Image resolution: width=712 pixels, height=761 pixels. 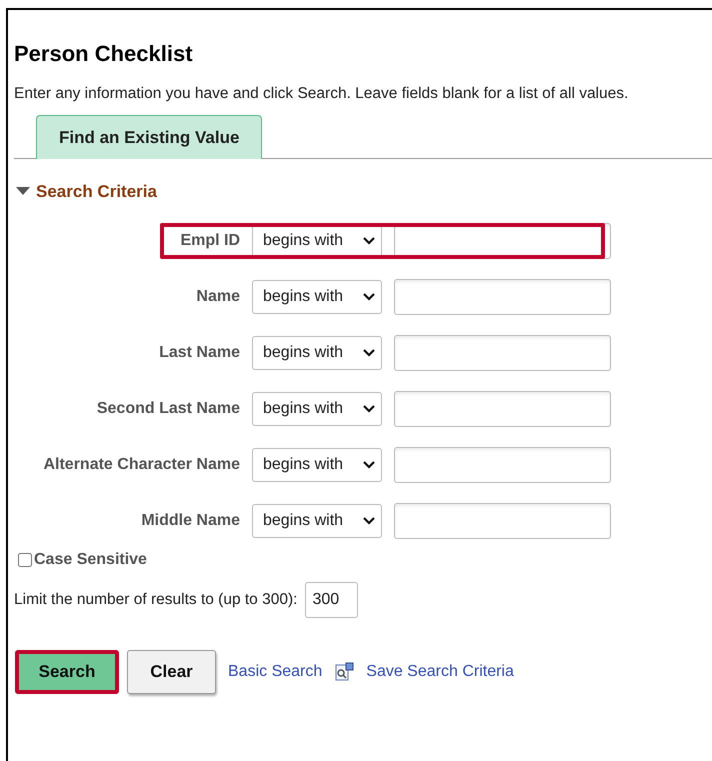 What do you see at coordinates (168, 408) in the screenshot?
I see `field-label: Second Last Name` at bounding box center [168, 408].